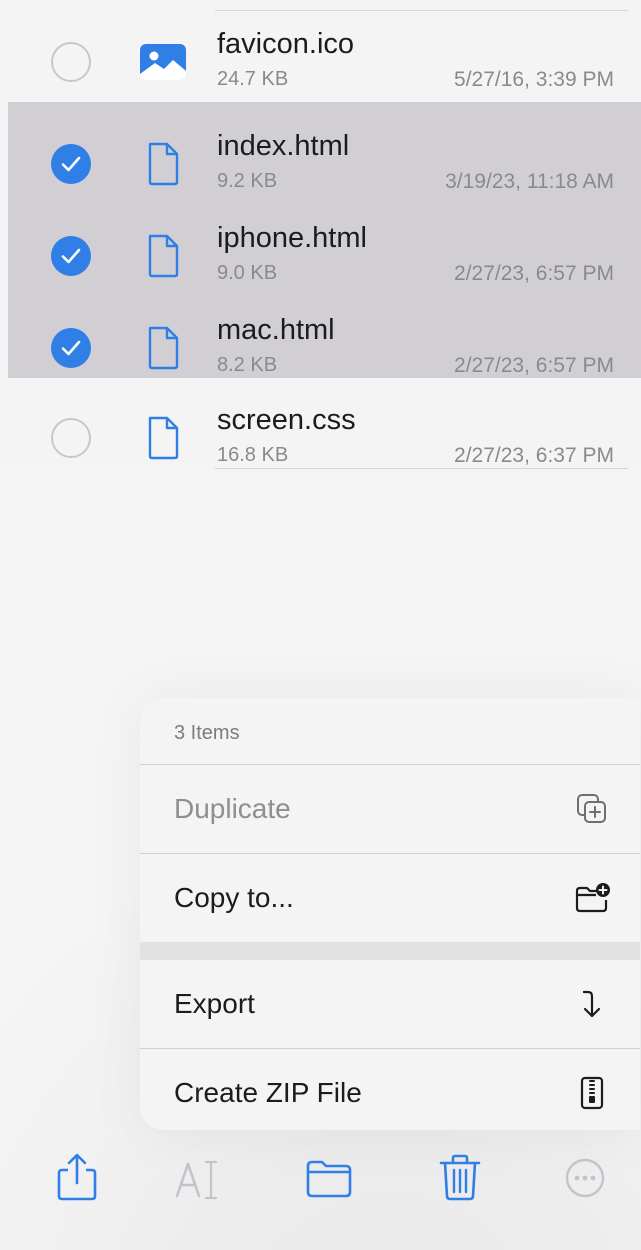 The width and height of the screenshot is (641, 1250). What do you see at coordinates (207, 733) in the screenshot?
I see `selection-count: 3 Items` at bounding box center [207, 733].